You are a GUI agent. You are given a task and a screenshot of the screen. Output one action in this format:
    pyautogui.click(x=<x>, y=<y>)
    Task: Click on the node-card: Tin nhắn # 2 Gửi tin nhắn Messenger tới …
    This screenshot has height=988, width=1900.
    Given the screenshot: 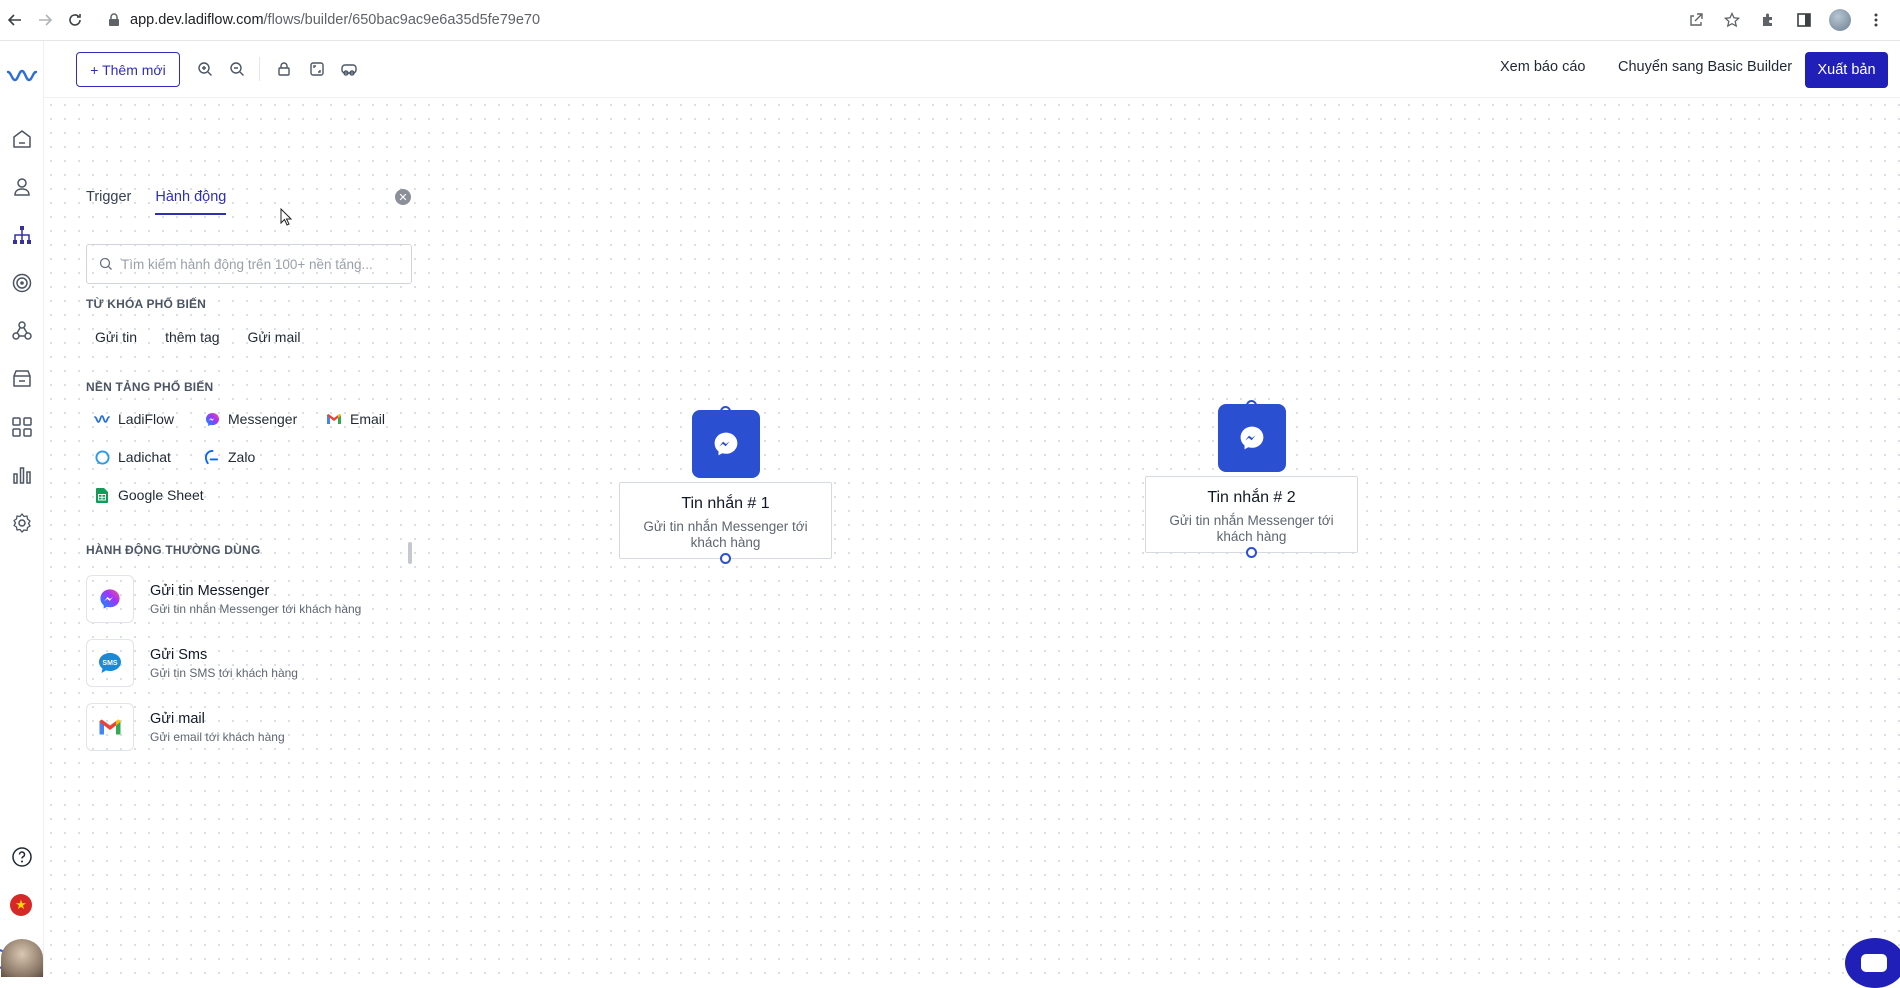 What is the action you would take?
    pyautogui.click(x=1251, y=514)
    